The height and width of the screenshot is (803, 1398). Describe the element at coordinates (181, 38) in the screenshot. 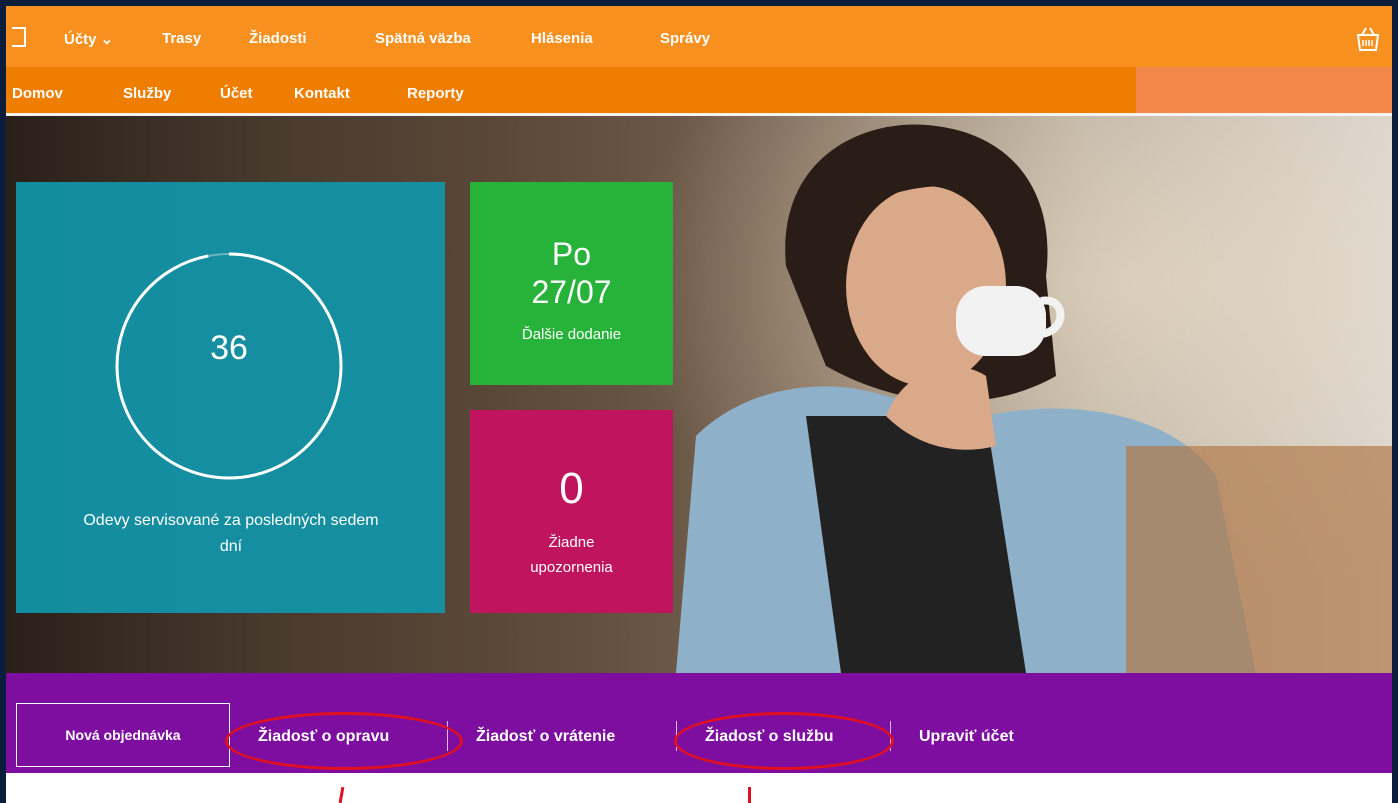

I see `nav-routes: Trasy` at that location.